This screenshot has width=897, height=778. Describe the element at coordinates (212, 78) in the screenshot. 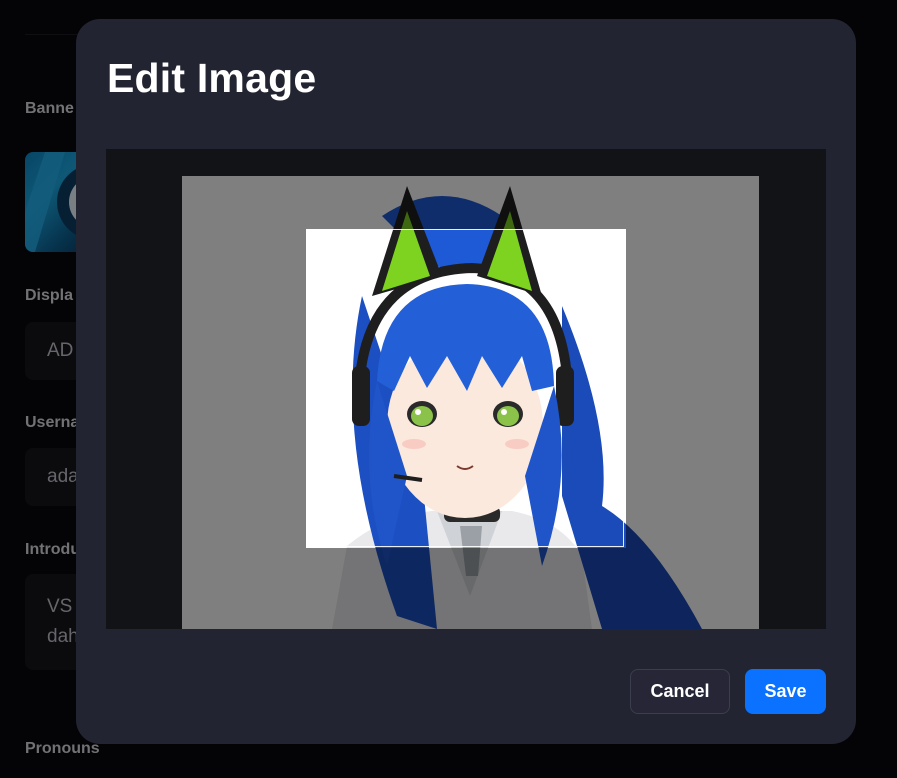

I see `dialog-title: Edit Image` at that location.